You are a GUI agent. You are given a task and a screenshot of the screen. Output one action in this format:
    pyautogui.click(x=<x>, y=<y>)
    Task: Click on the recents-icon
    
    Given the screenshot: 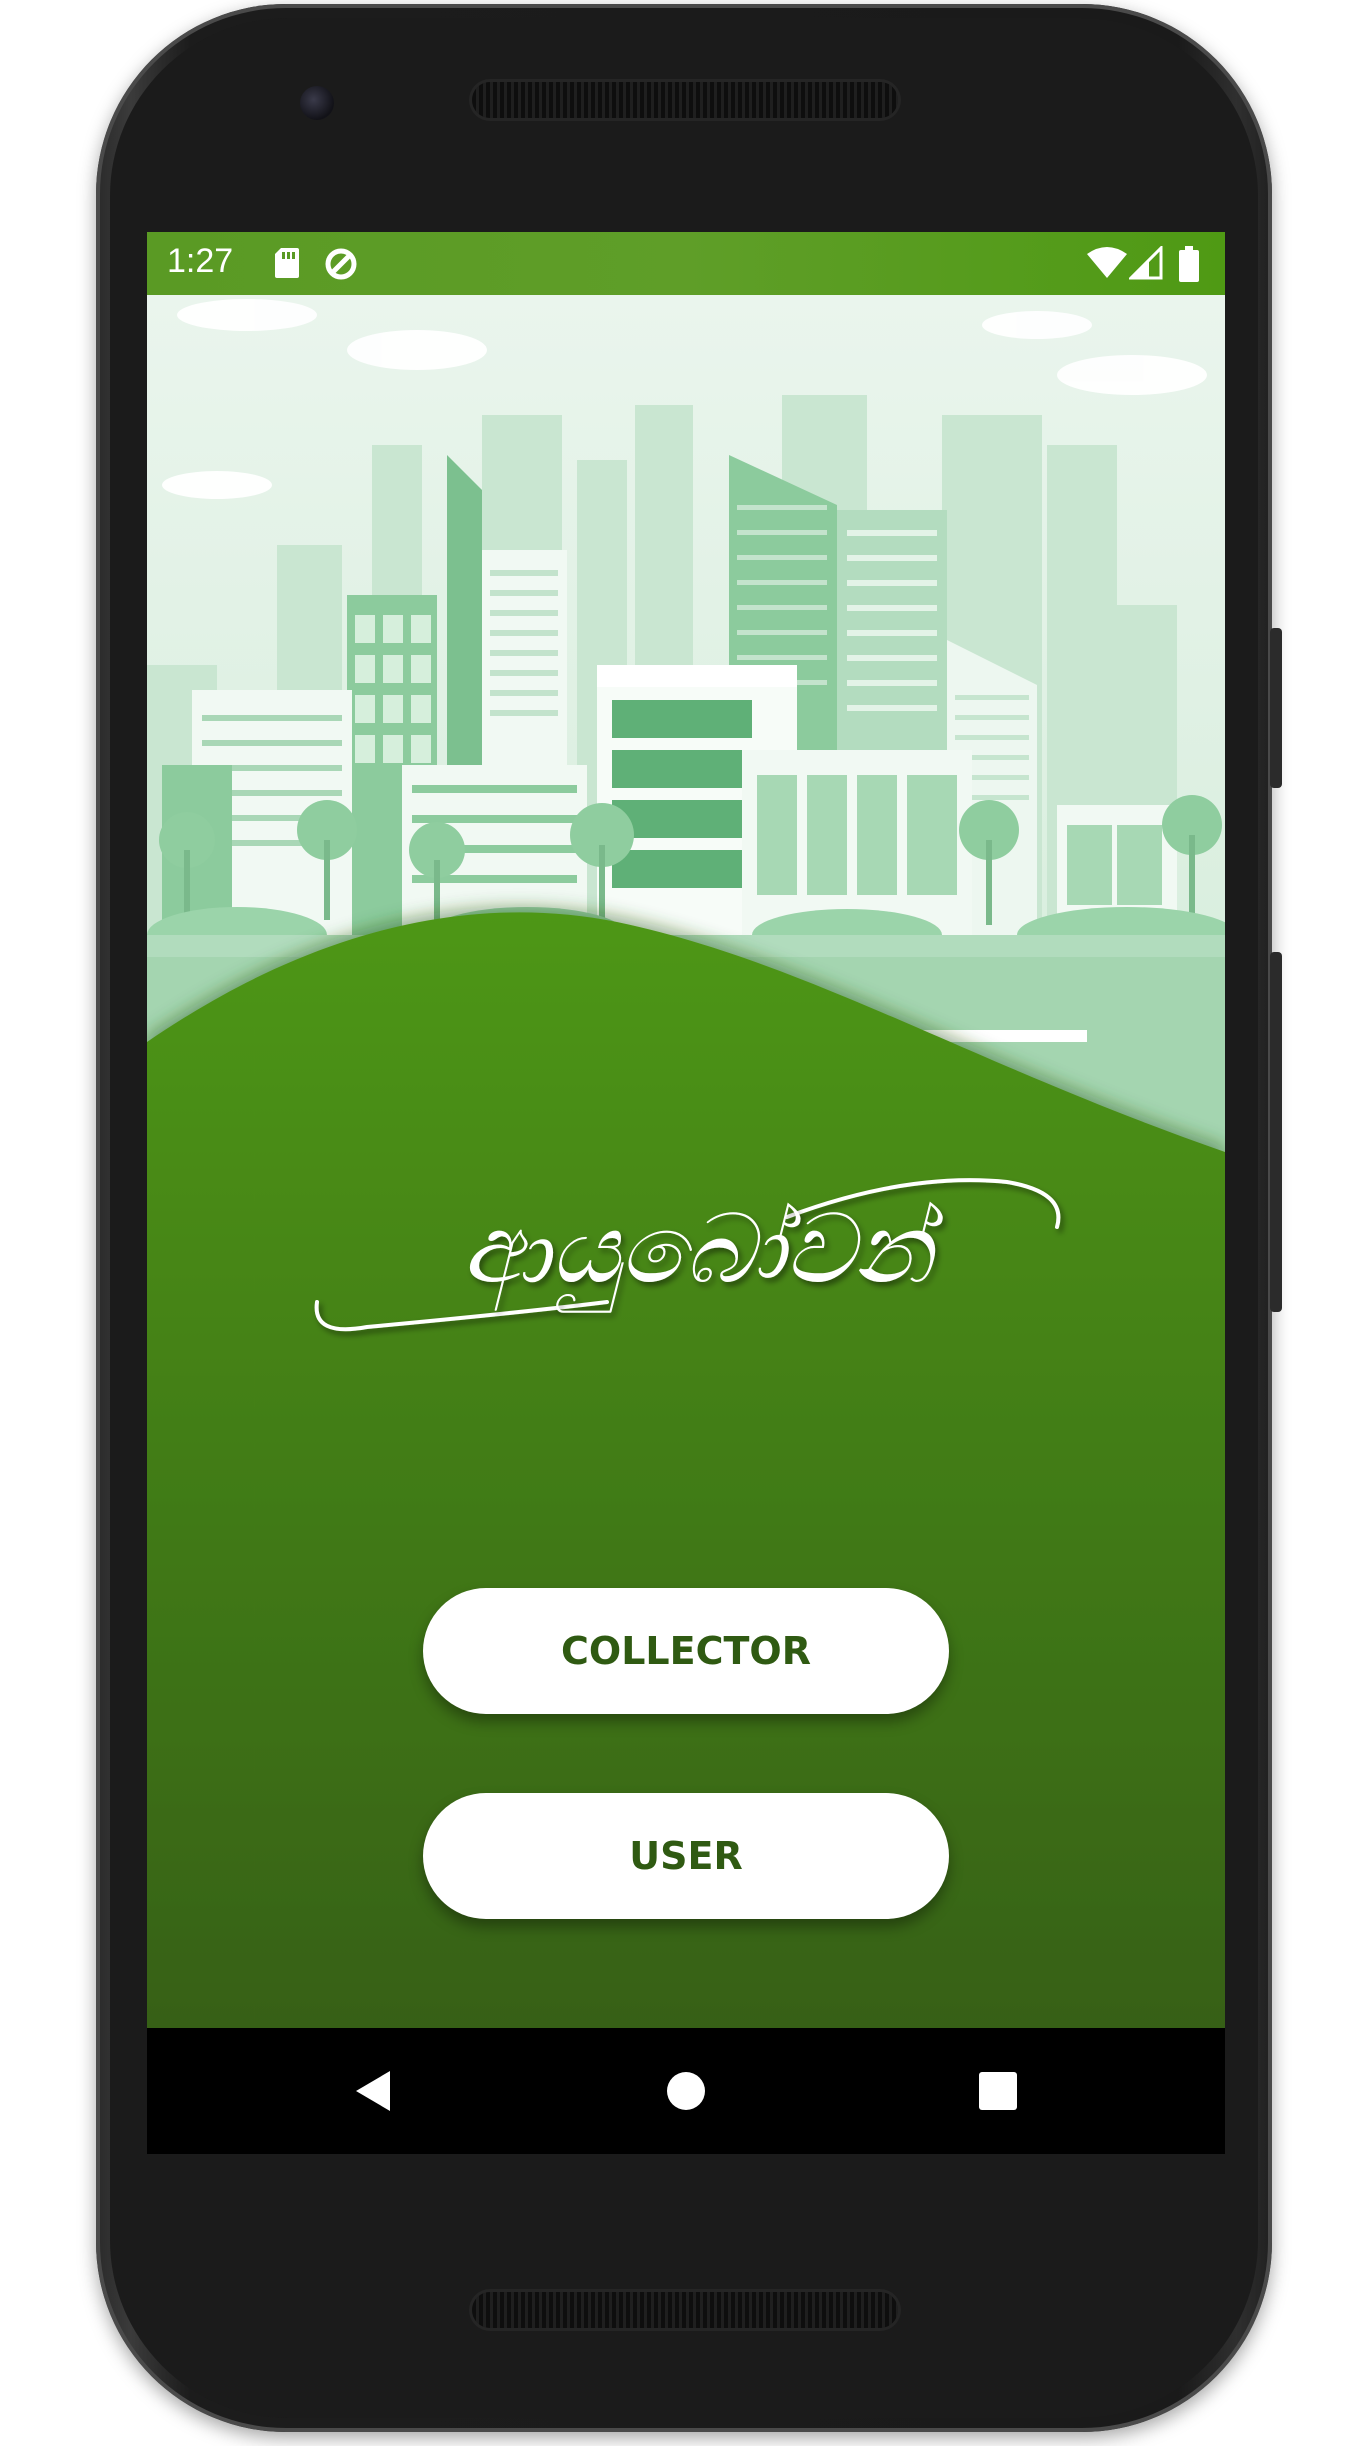 What is the action you would take?
    pyautogui.click(x=998, y=2091)
    